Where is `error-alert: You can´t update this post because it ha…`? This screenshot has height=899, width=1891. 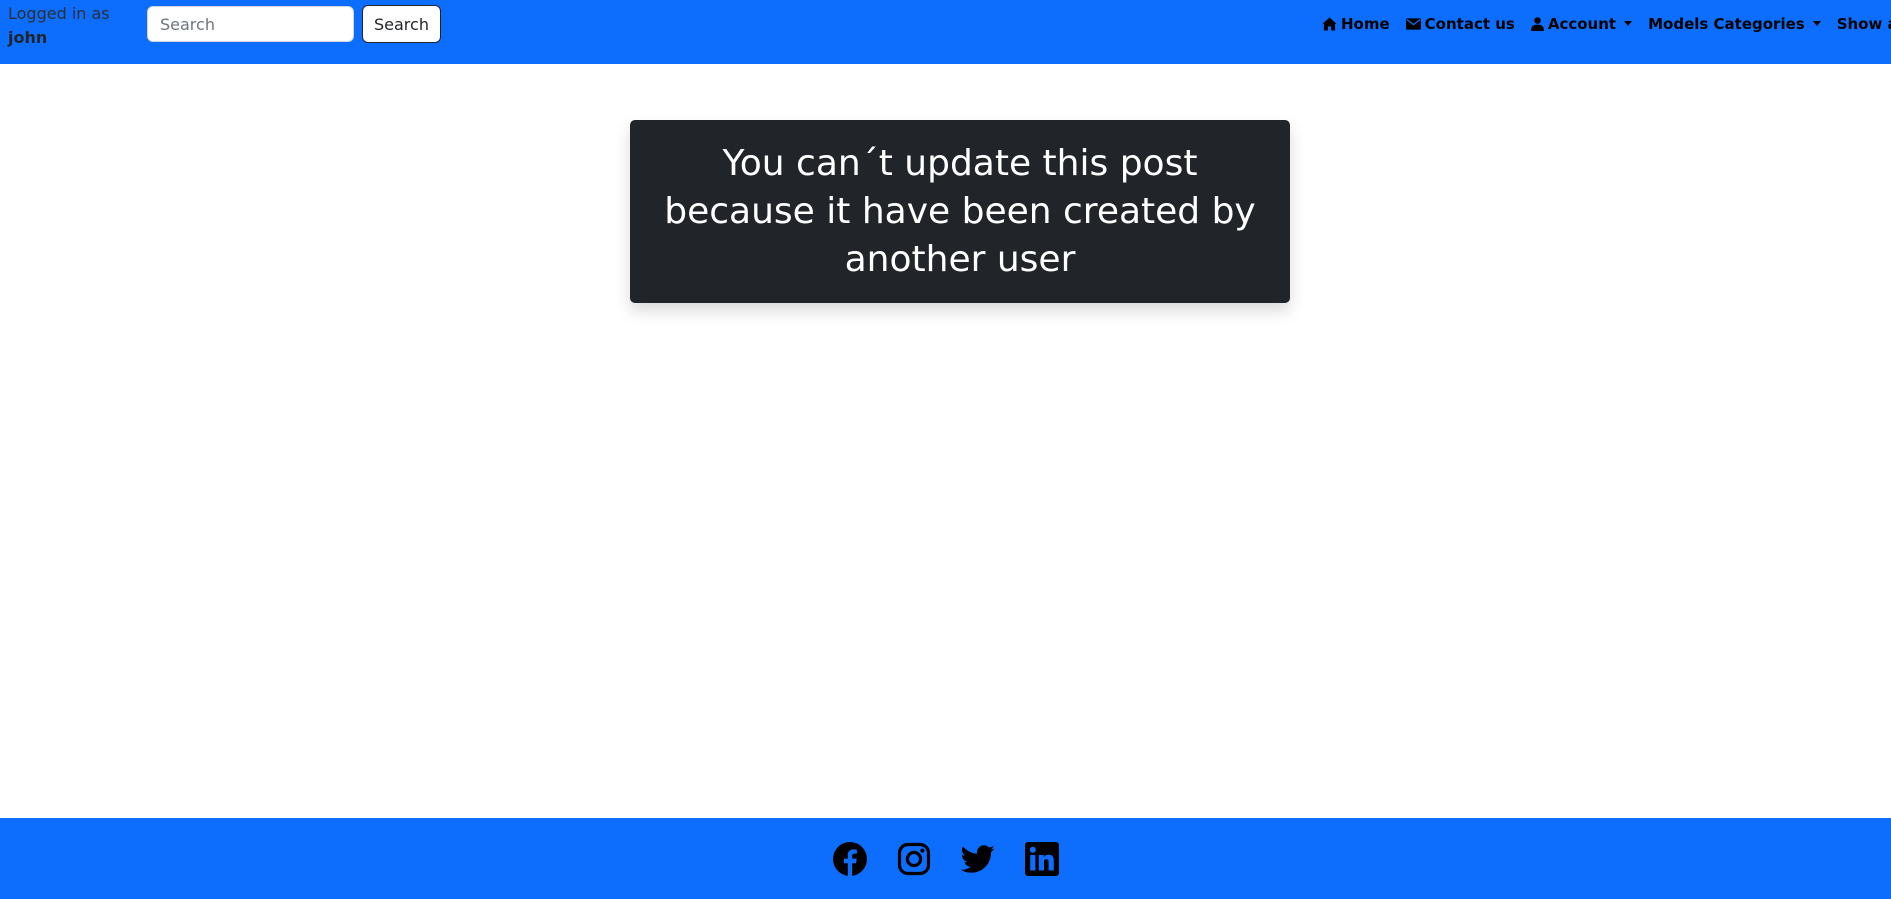
error-alert: You can´t update this post because it ha… is located at coordinates (960, 211).